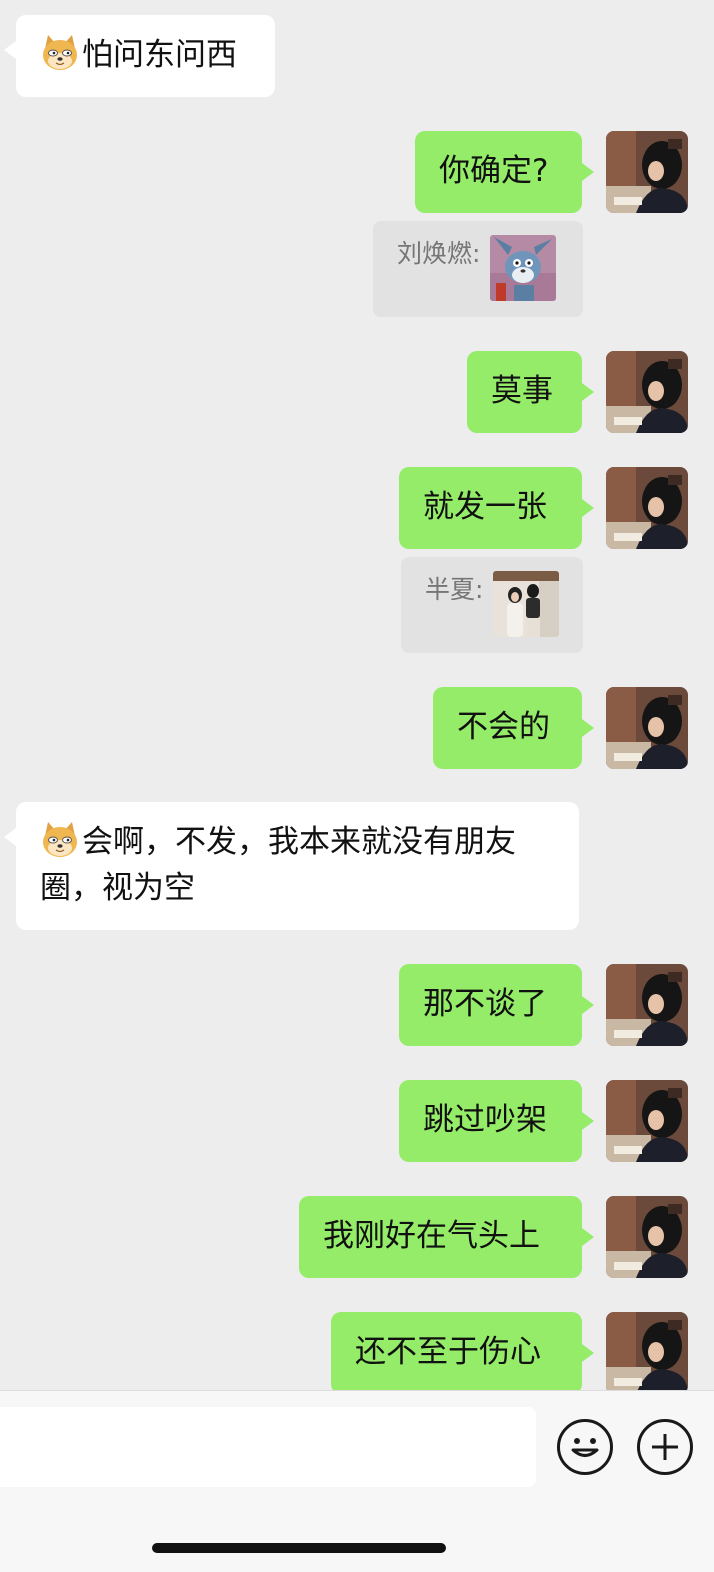 The width and height of the screenshot is (714, 1572). I want to click on smiley-face-icon, so click(585, 1447).